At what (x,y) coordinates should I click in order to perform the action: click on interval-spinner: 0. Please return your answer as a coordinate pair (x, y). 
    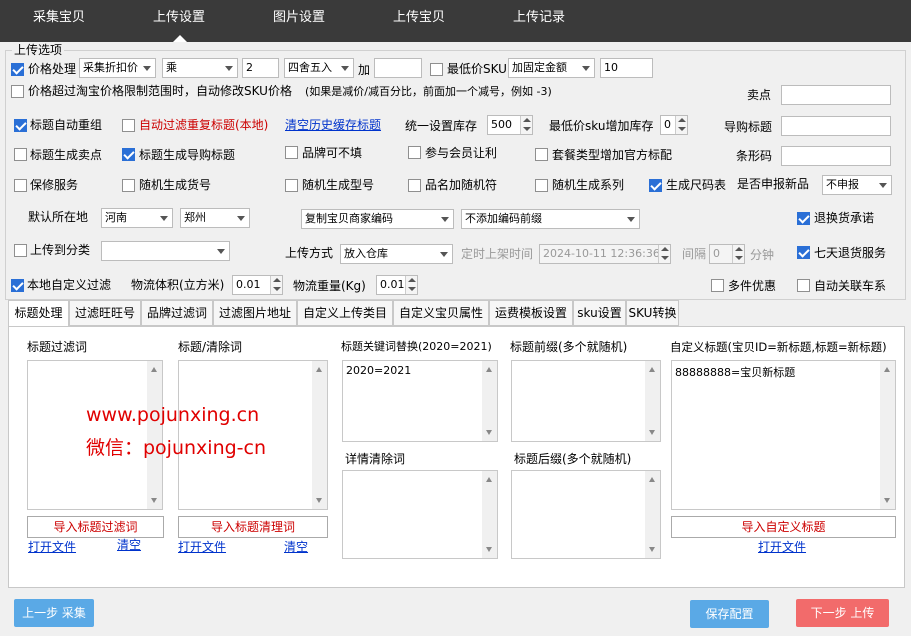
    Looking at the image, I should click on (727, 254).